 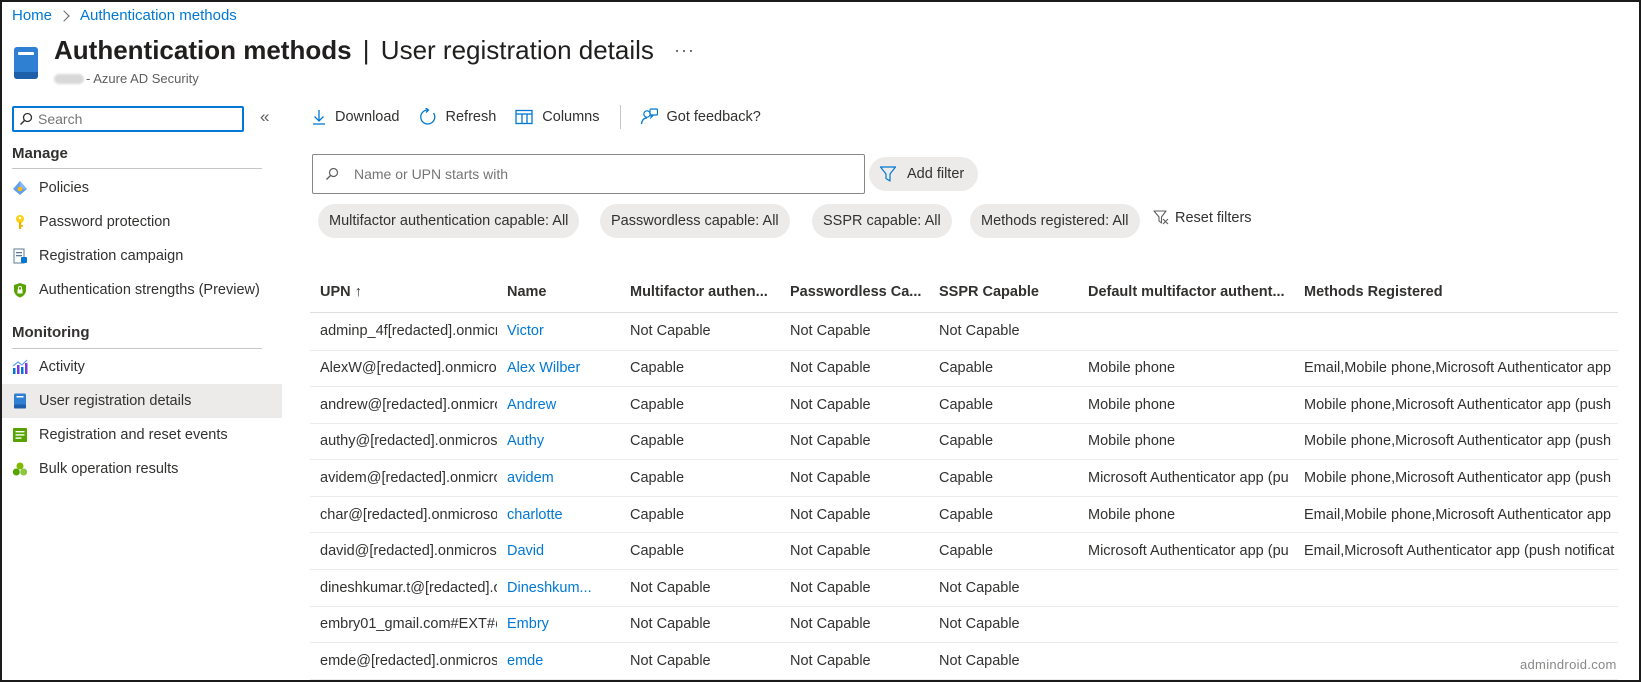 What do you see at coordinates (558, 442) in the screenshot?
I see `cell-name-link: Authy` at bounding box center [558, 442].